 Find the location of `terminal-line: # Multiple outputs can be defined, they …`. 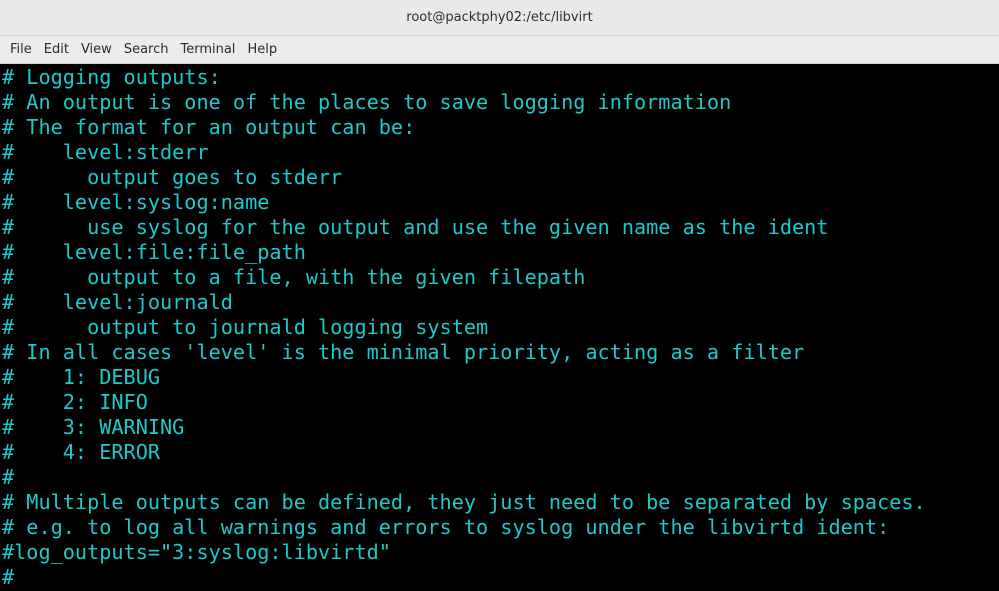

terminal-line: # Multiple outputs can be defined, they … is located at coordinates (464, 502).